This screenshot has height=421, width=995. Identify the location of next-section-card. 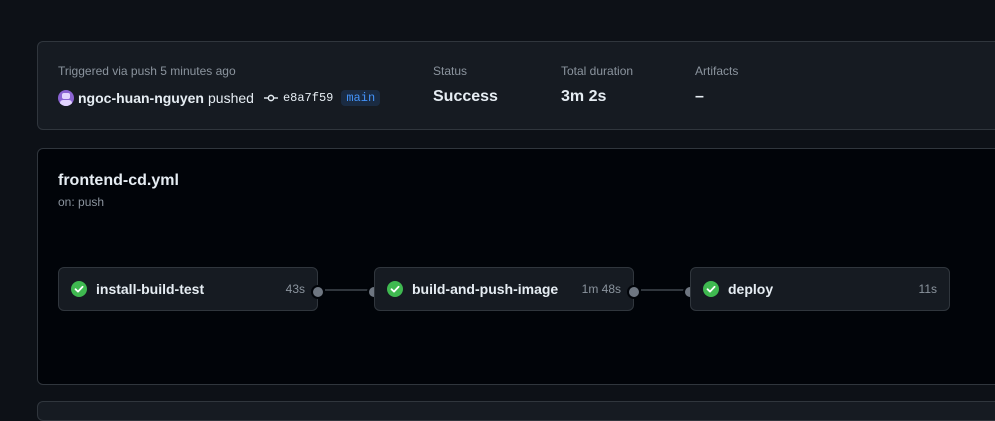
(516, 411).